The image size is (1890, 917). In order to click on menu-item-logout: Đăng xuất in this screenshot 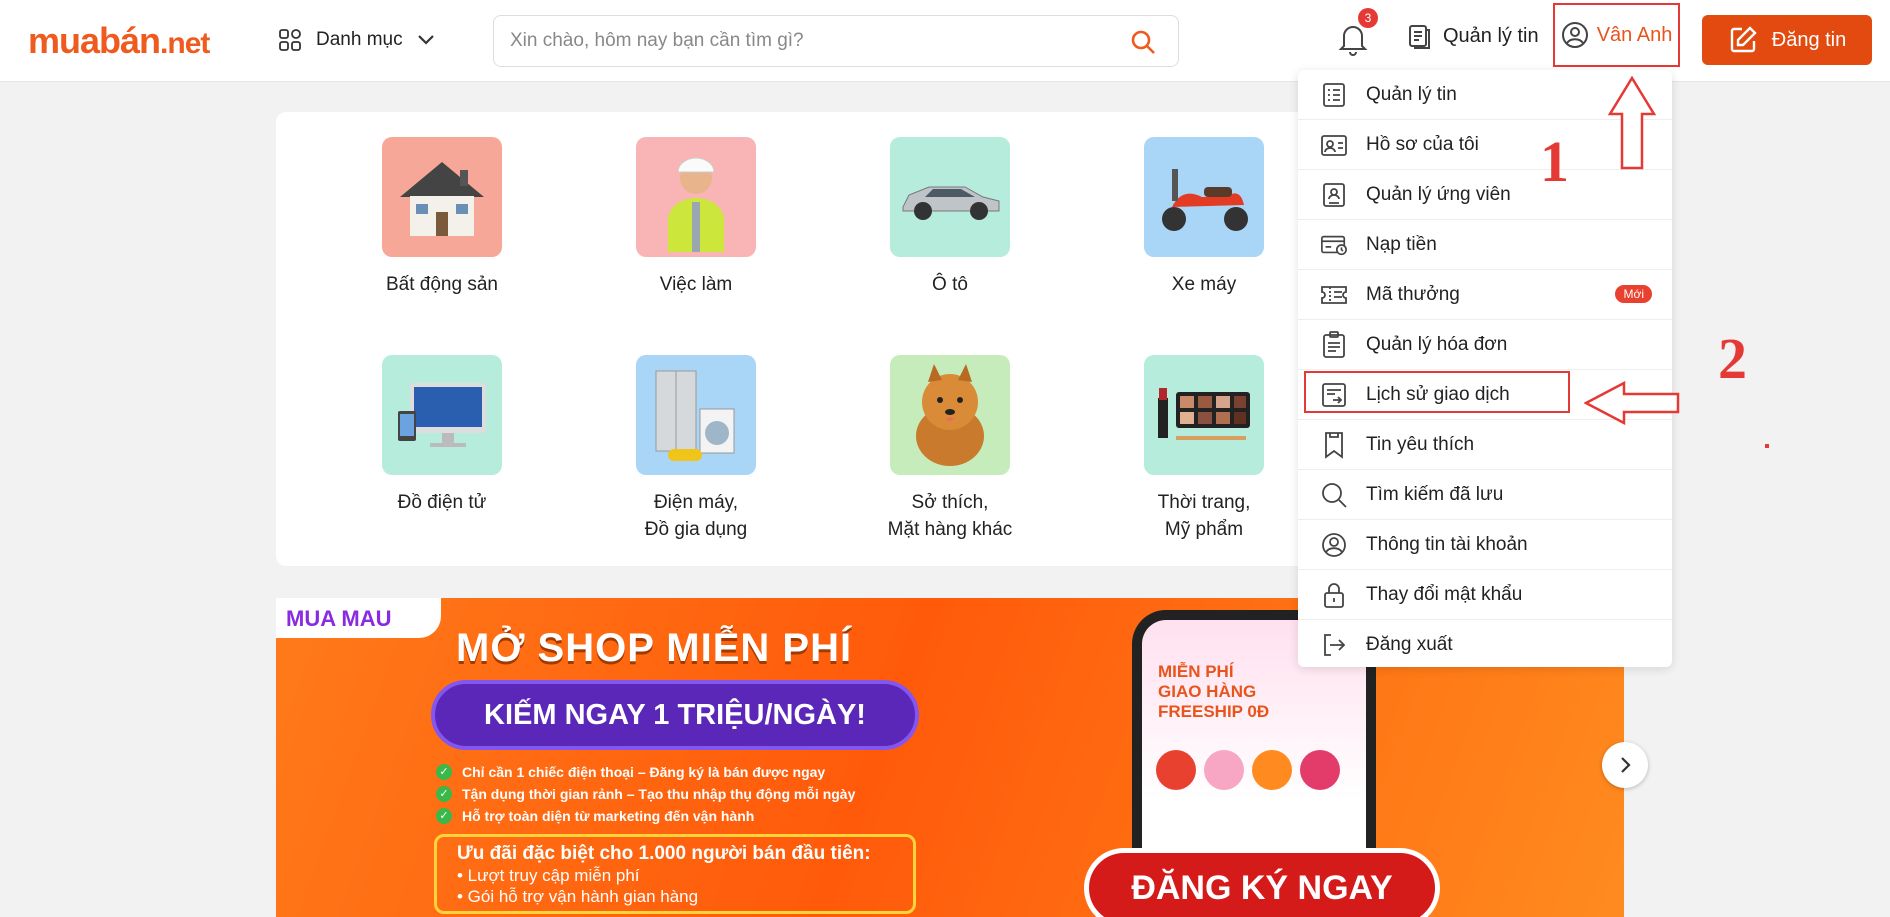, I will do `click(1485, 645)`.